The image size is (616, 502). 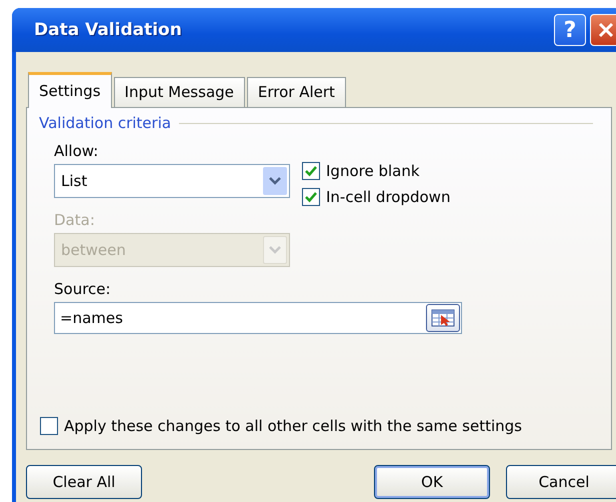 What do you see at coordinates (388, 197) in the screenshot?
I see `checkbox-label: In-cell dropdown` at bounding box center [388, 197].